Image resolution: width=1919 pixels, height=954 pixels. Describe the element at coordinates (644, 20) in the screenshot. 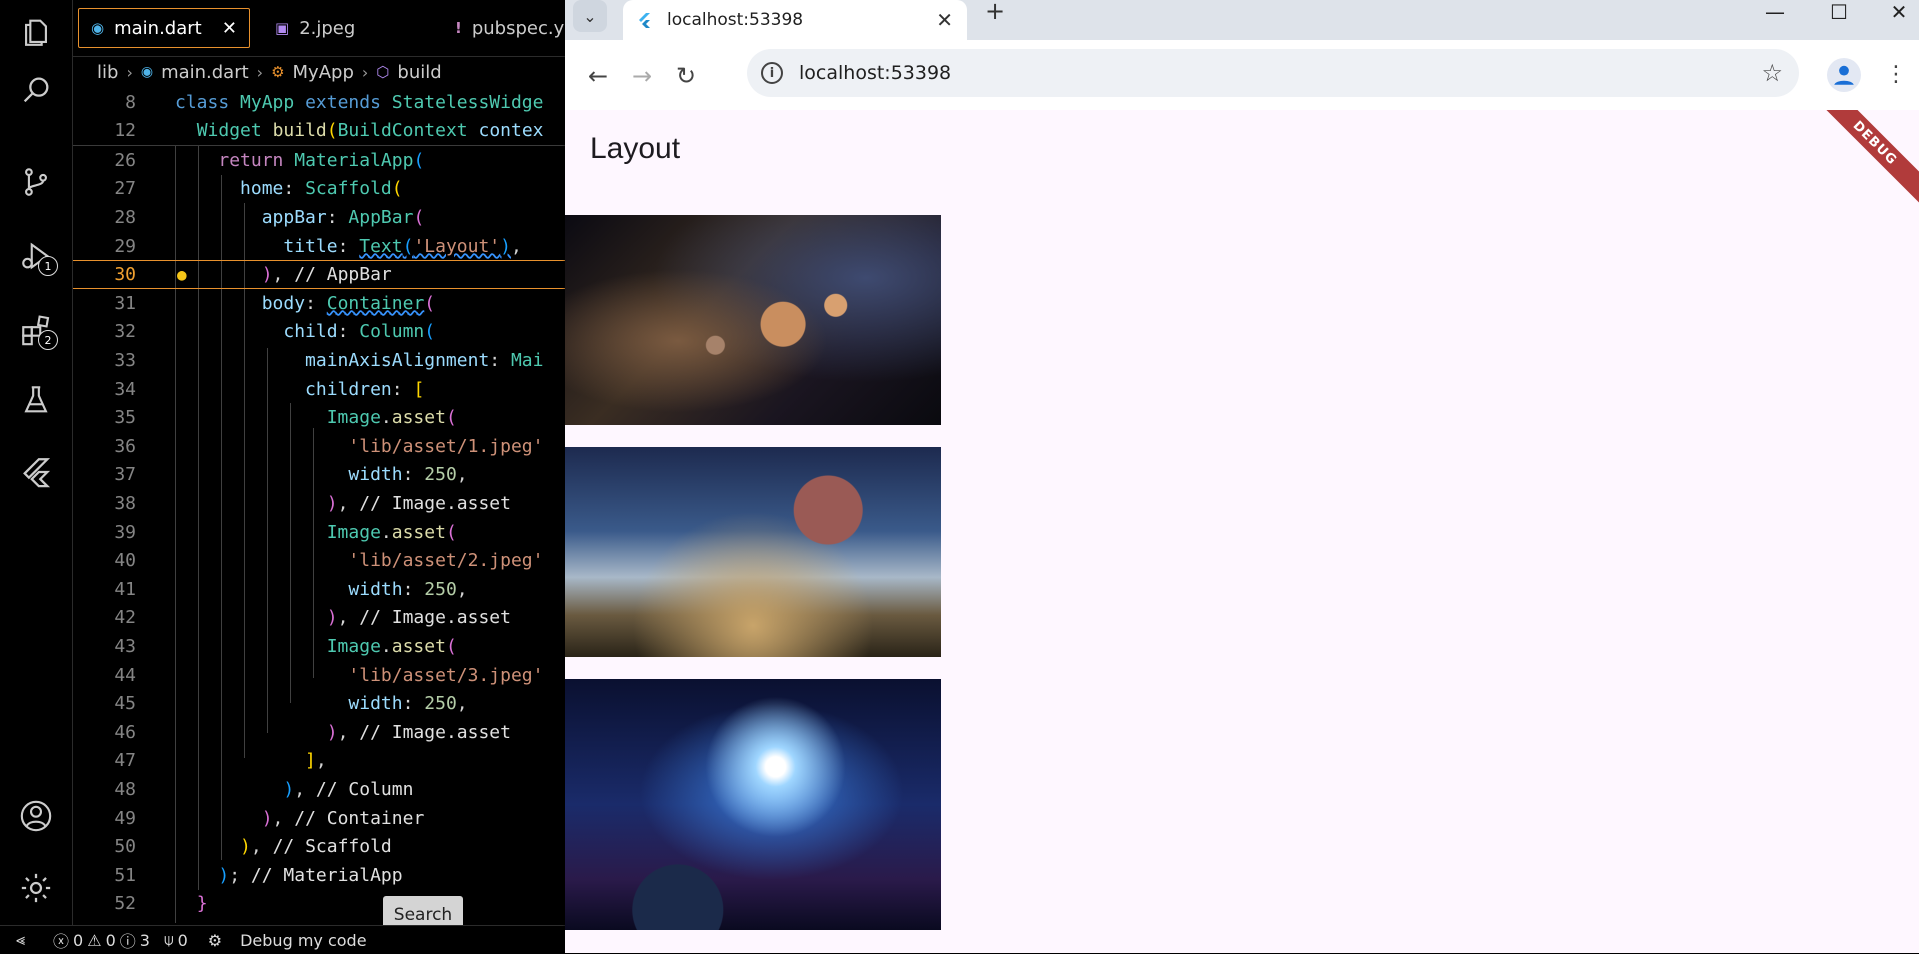

I see `flutter-favicon` at that location.